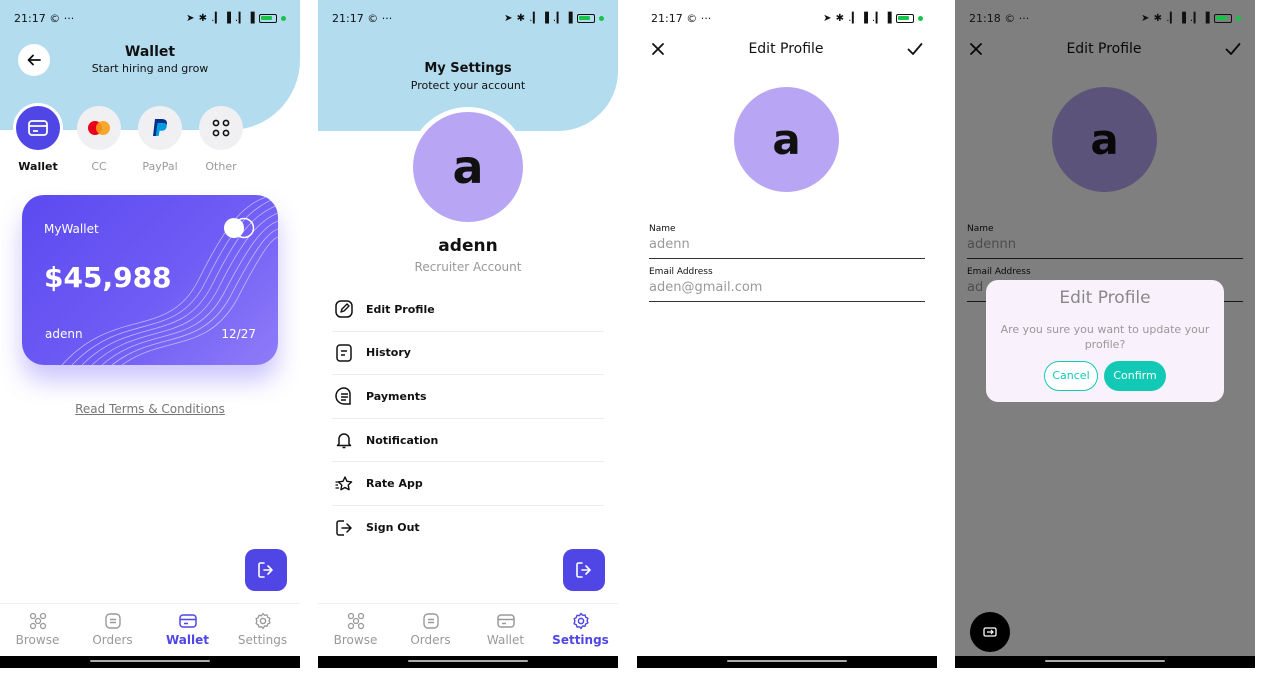  Describe the element at coordinates (99, 139) in the screenshot. I see `payment-method-cc: CC` at that location.